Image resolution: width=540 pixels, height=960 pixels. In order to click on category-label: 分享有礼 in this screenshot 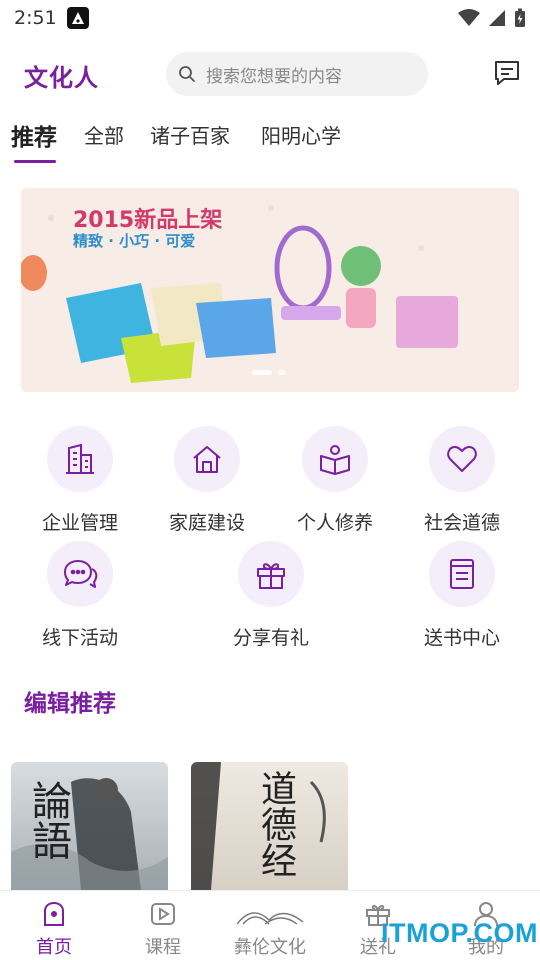, I will do `click(270, 638)`.